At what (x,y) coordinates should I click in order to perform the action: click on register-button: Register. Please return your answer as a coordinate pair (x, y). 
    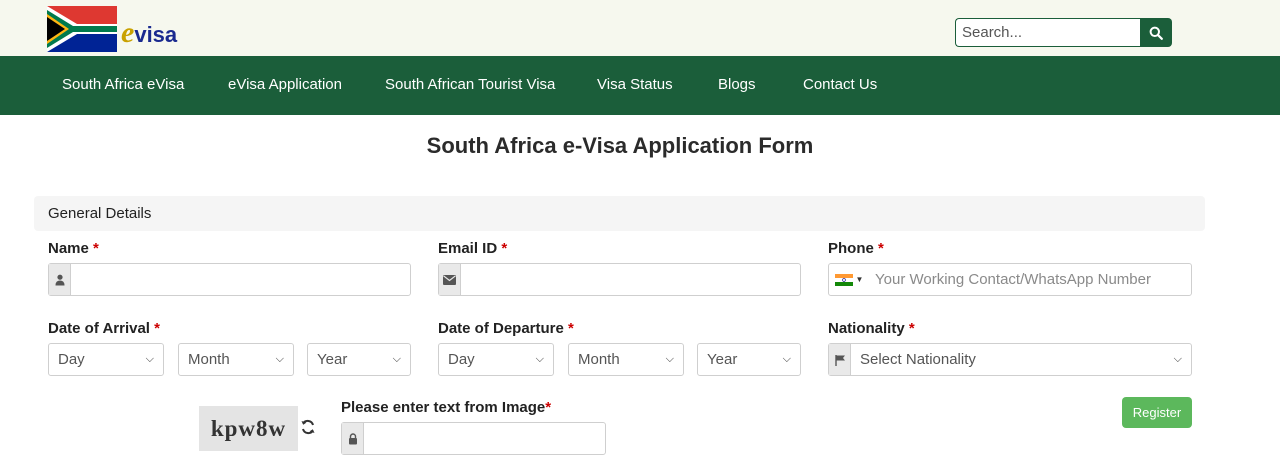
    Looking at the image, I should click on (1157, 412).